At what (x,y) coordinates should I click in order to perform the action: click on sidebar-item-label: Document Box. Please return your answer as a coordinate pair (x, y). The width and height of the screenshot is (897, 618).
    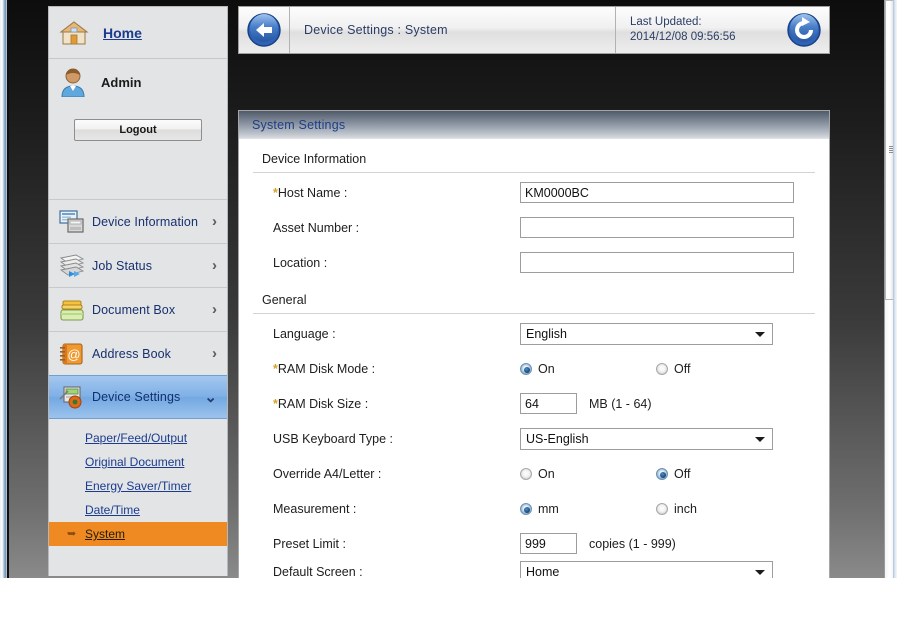
    Looking at the image, I should click on (134, 309).